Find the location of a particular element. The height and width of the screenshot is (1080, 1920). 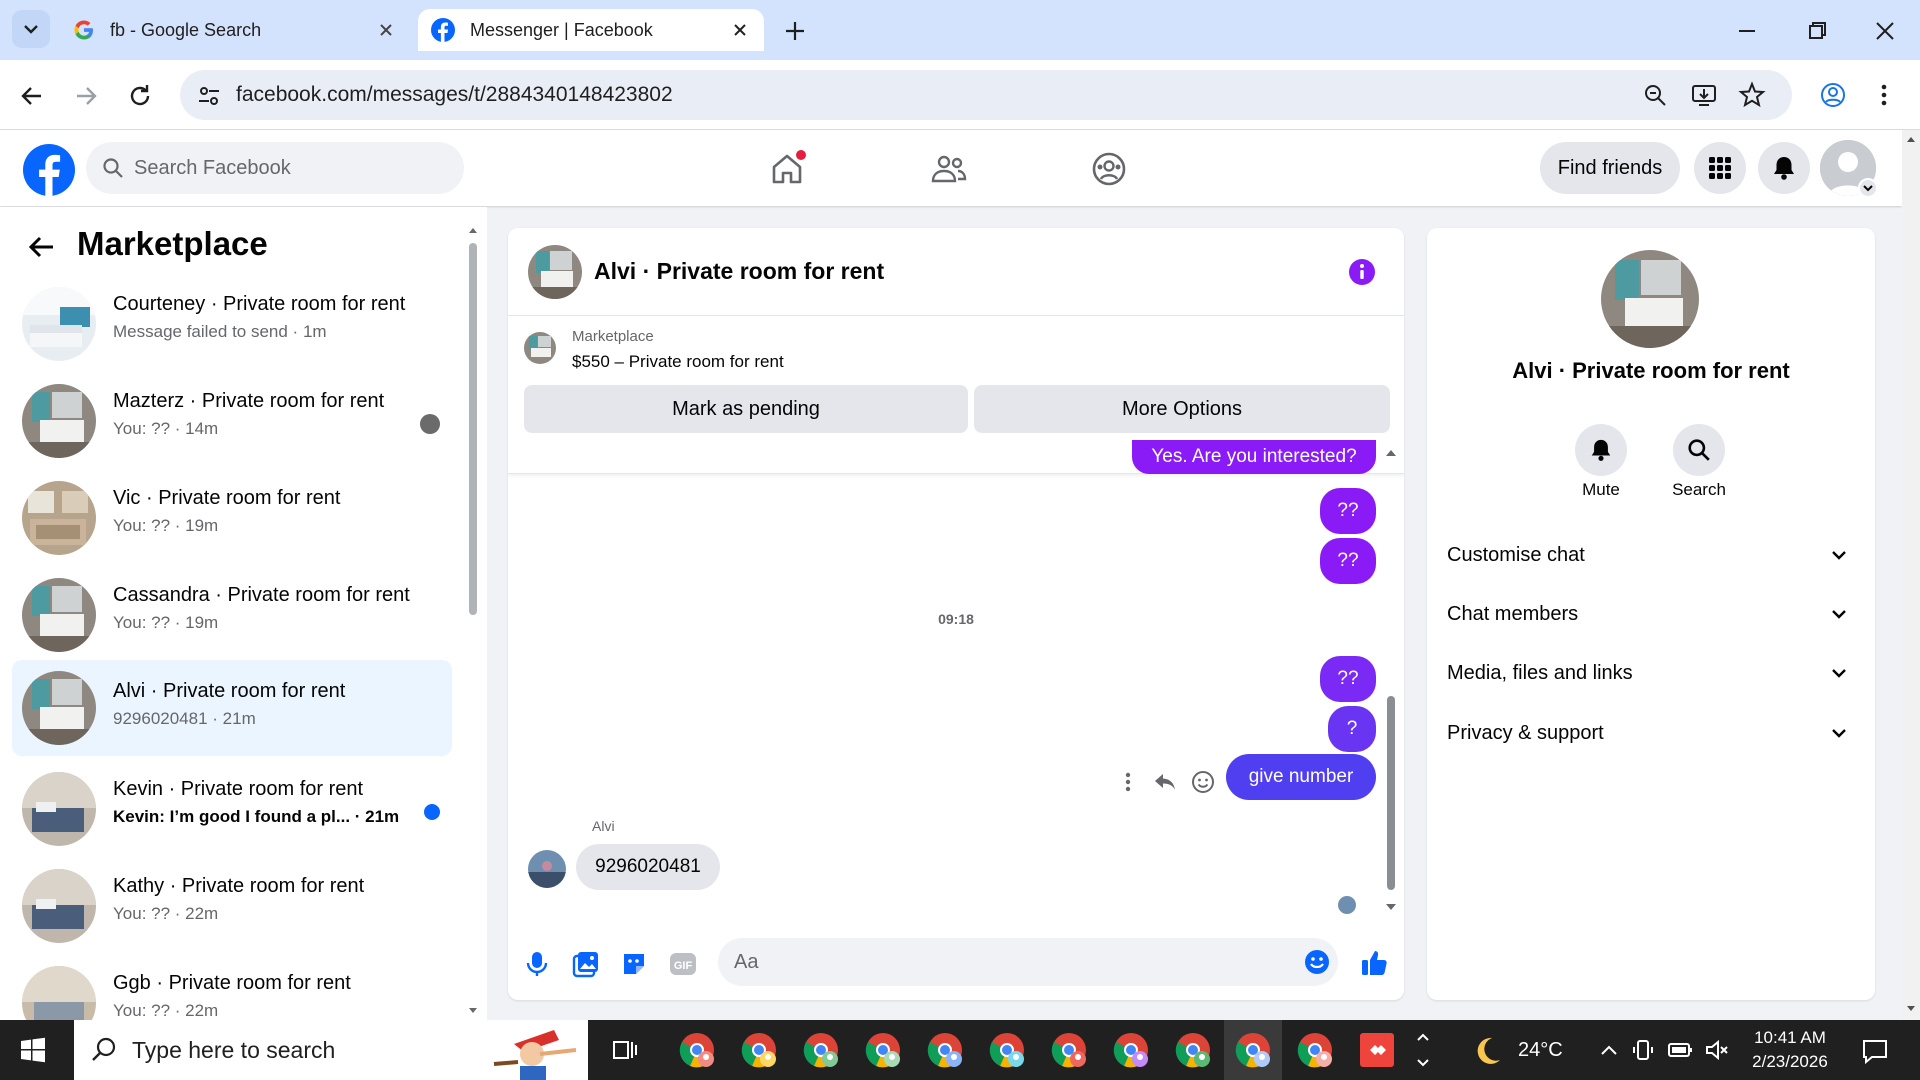

battery-icon is located at coordinates (1680, 1050).